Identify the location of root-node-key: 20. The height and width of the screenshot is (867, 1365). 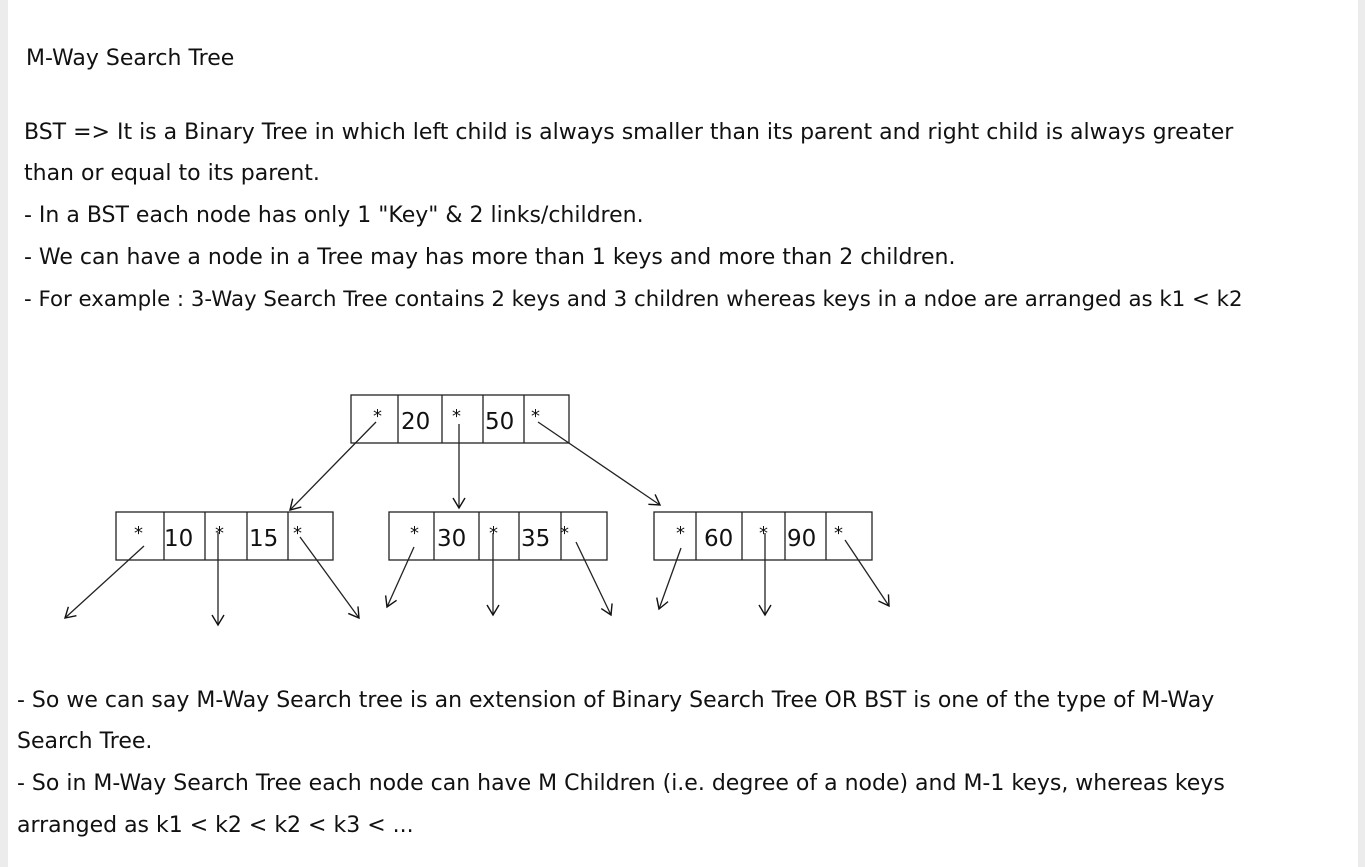
(415, 422).